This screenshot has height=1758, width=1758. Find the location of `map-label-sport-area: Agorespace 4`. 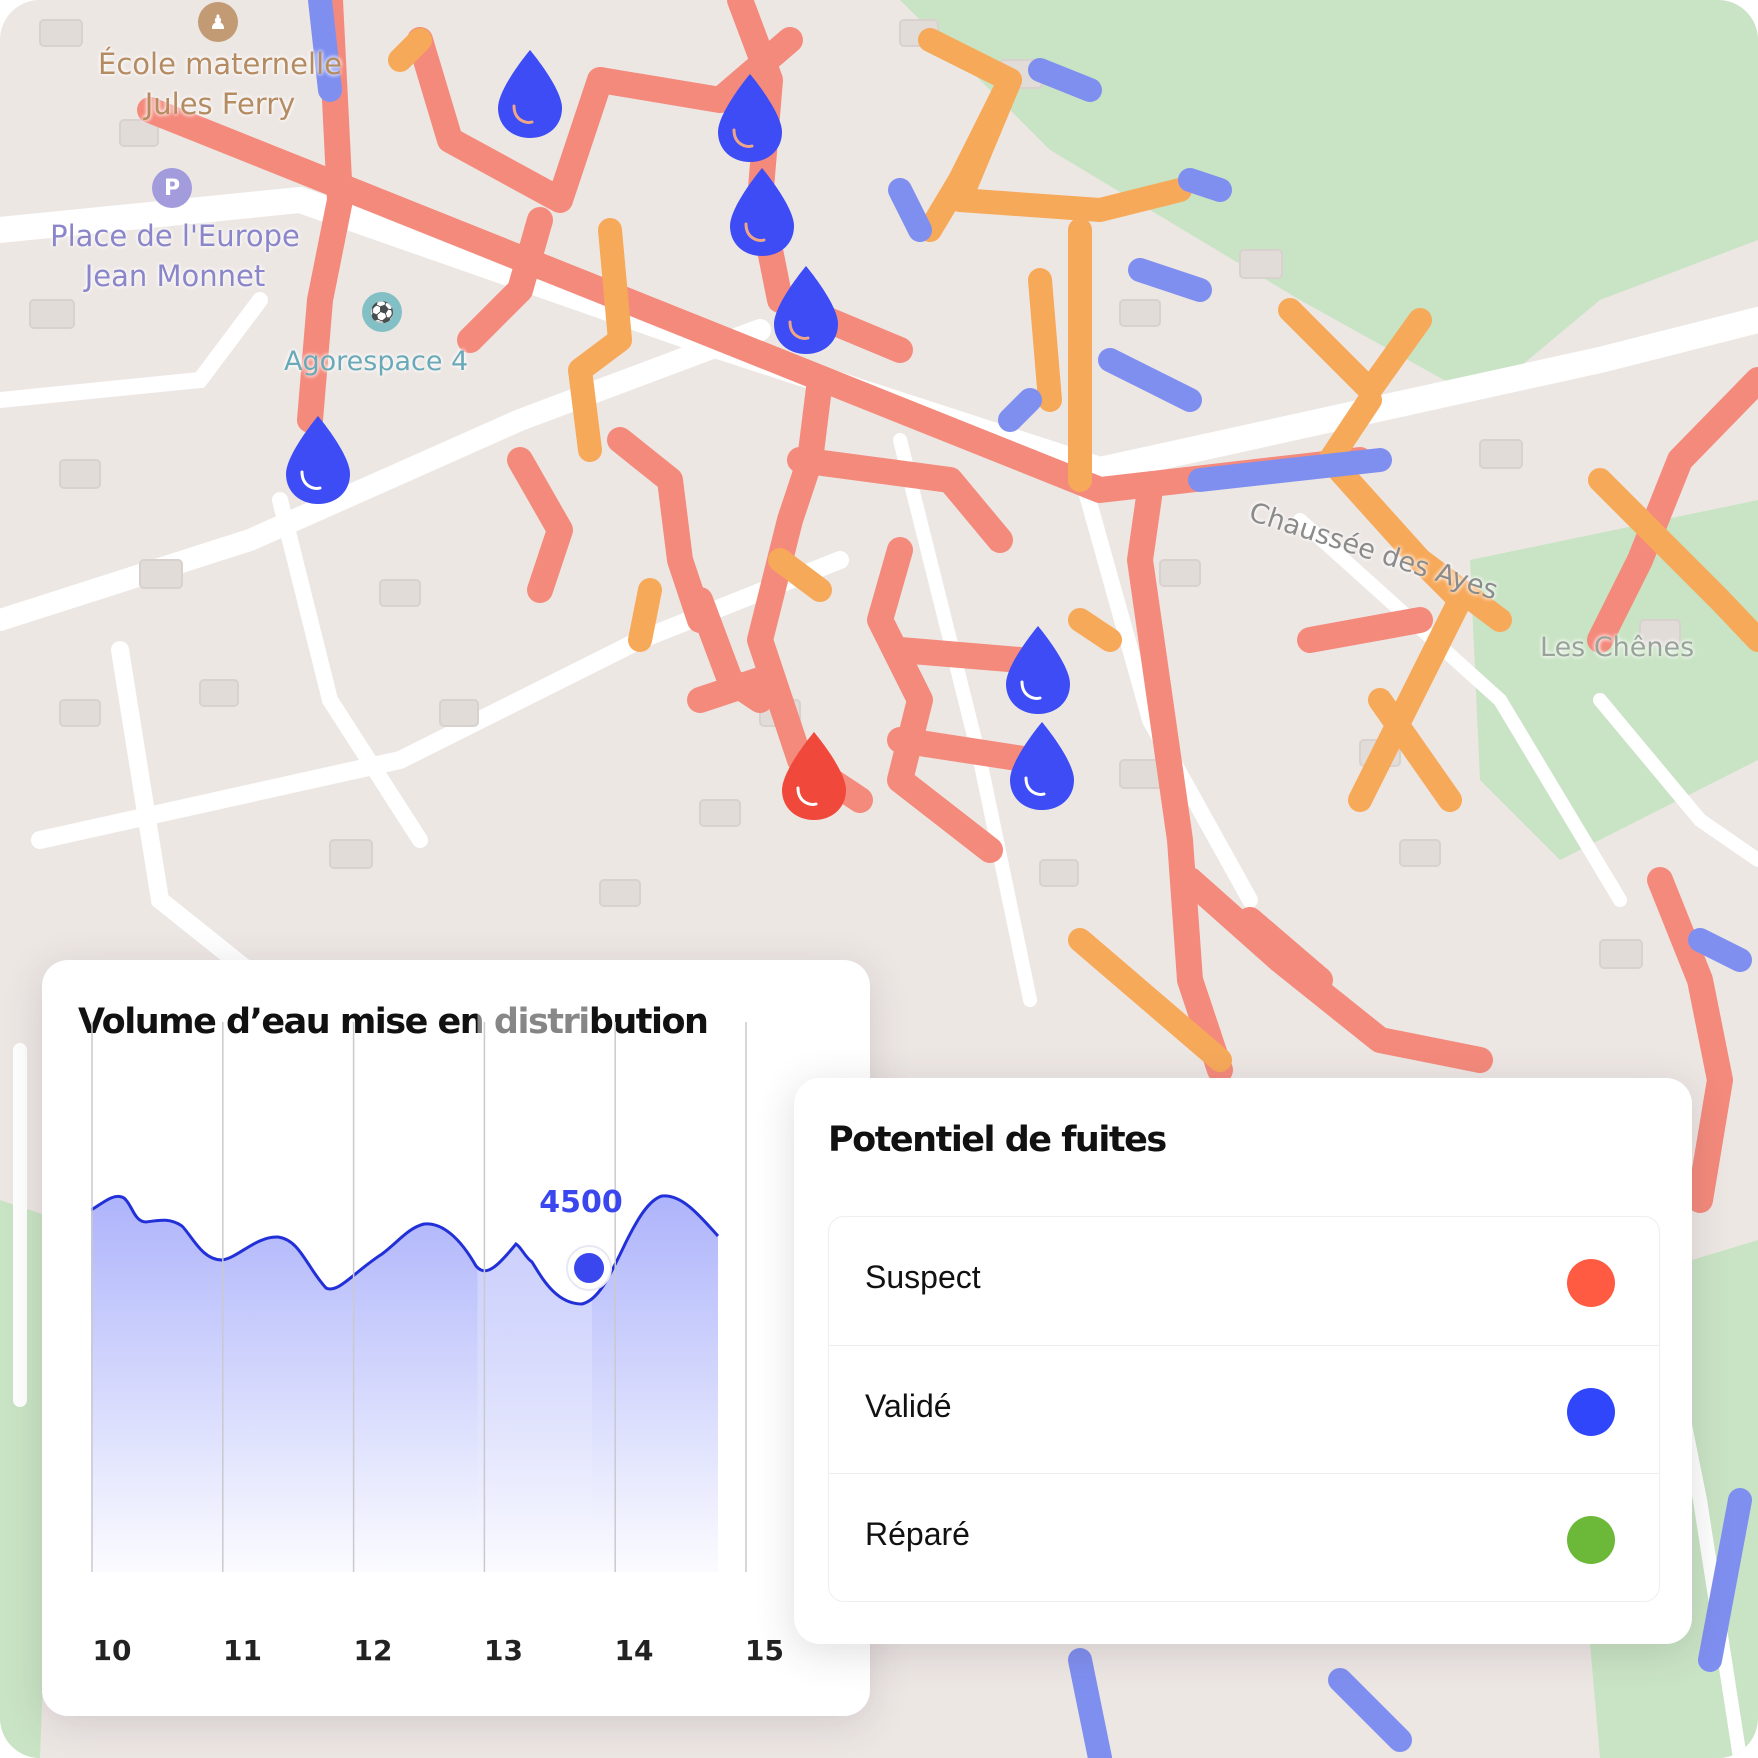

map-label-sport-area: Agorespace 4 is located at coordinates (376, 361).